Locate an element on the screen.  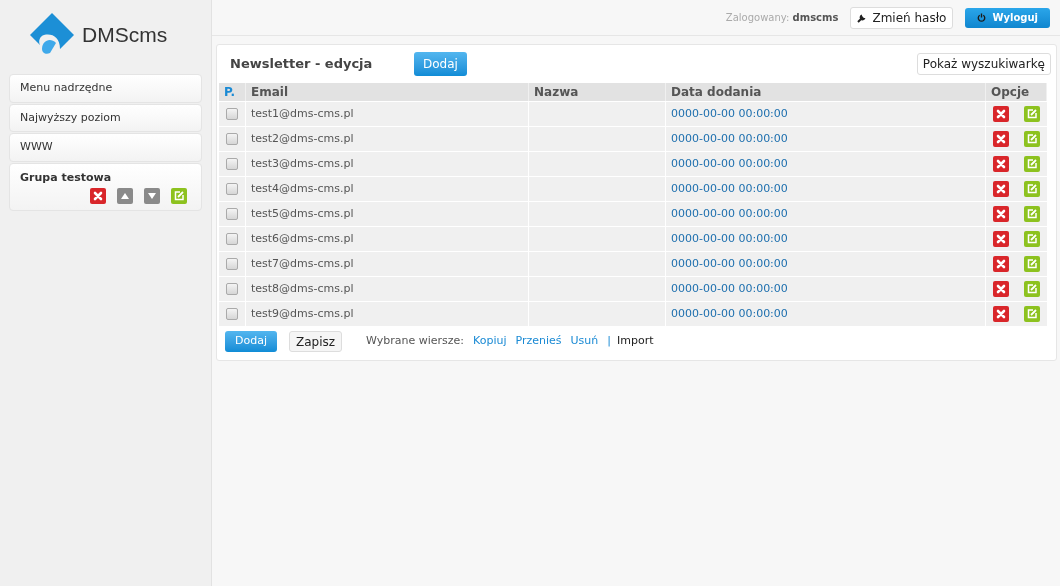
sidebar-item: Menu nadrzędne is located at coordinates (105, 88).